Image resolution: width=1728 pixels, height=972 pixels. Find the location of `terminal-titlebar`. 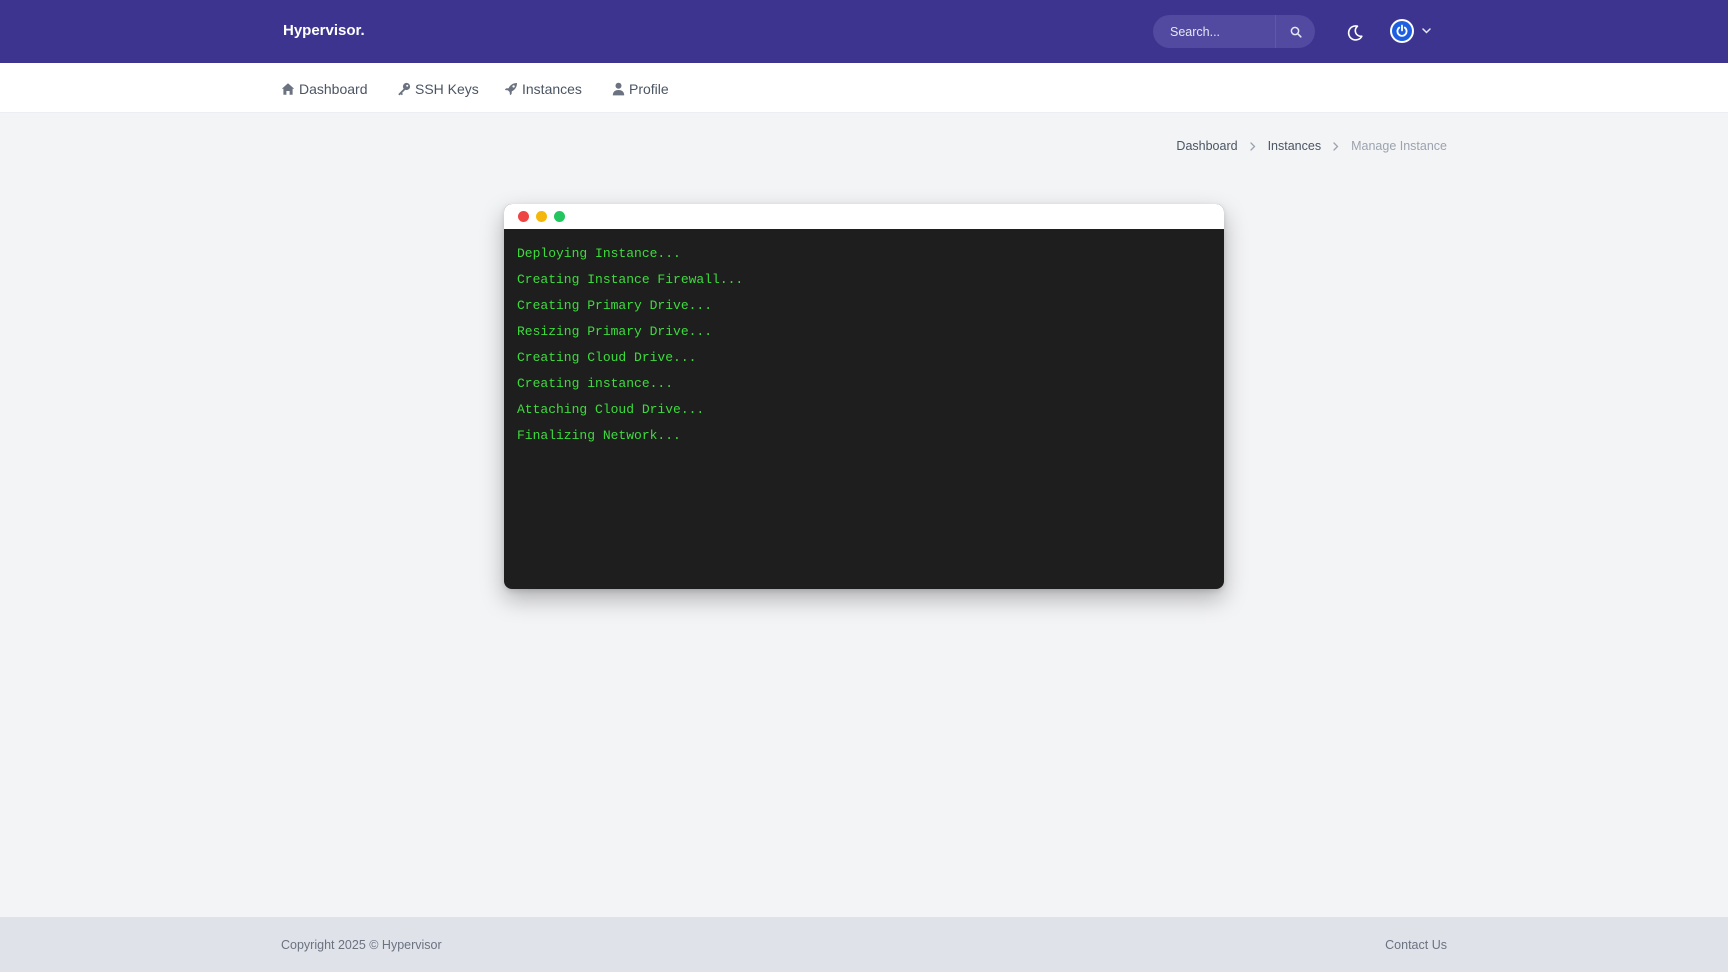

terminal-titlebar is located at coordinates (864, 216).